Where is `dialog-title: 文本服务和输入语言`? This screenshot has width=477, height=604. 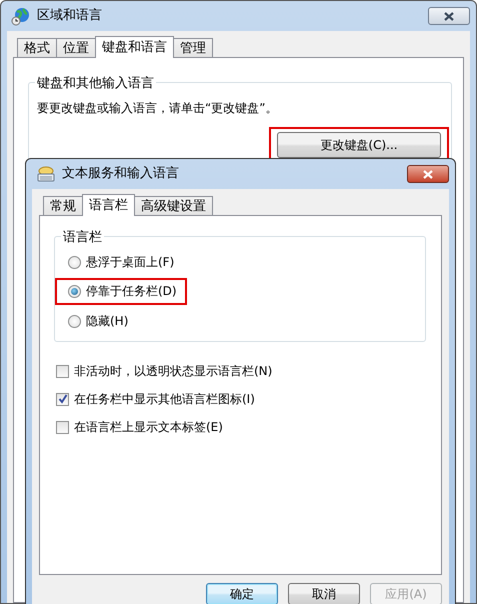
dialog-title: 文本服务和输入语言 is located at coordinates (120, 174).